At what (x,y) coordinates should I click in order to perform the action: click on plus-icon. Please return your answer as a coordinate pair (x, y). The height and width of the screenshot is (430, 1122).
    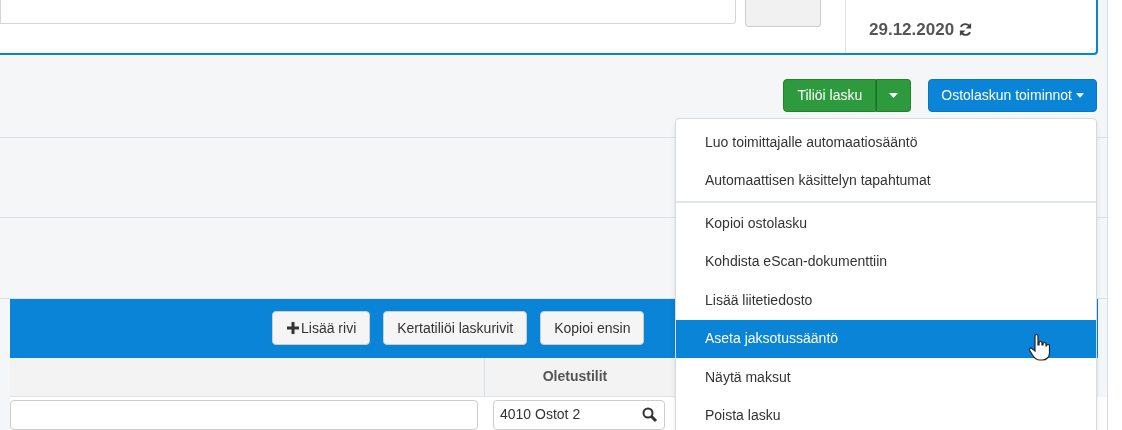
    Looking at the image, I should click on (293, 328).